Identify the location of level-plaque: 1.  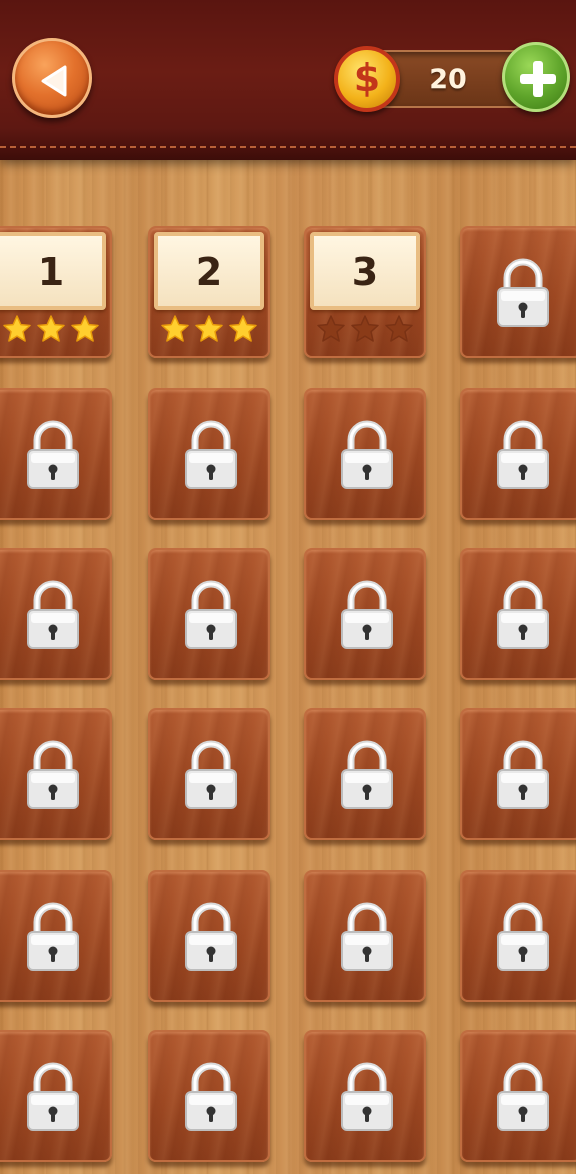
(53, 271).